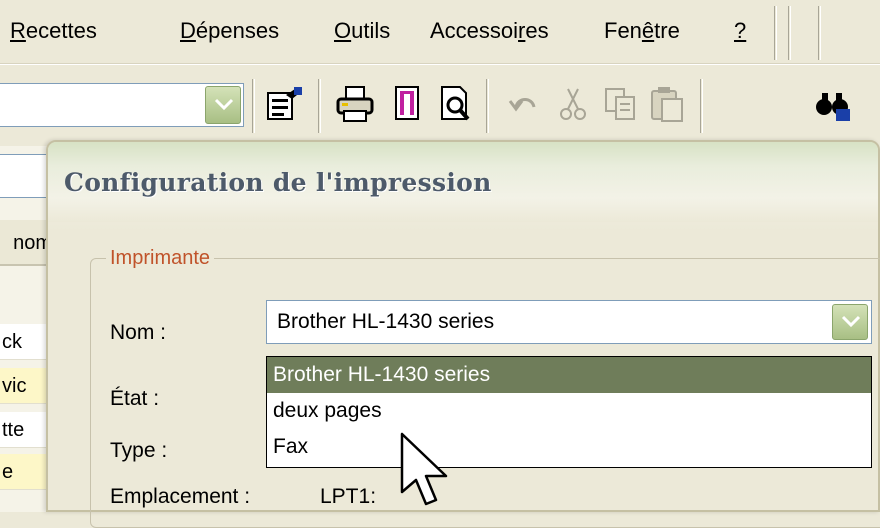  Describe the element at coordinates (229, 31) in the screenshot. I see `menu-depenses: Dépenses` at that location.